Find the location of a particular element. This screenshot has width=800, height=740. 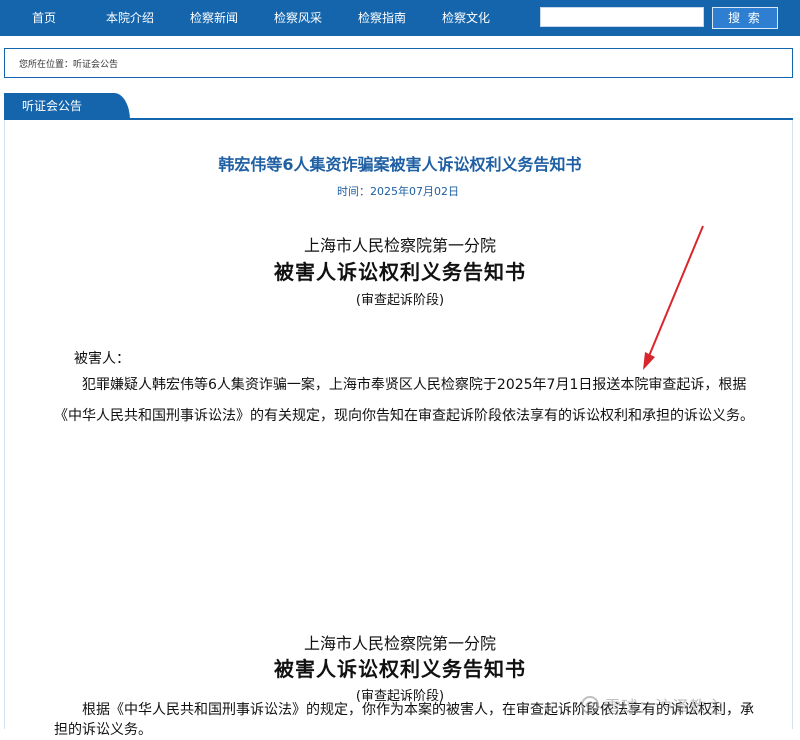

issuing-organization: 上海市人民检察院第一分院 is located at coordinates (399, 245).